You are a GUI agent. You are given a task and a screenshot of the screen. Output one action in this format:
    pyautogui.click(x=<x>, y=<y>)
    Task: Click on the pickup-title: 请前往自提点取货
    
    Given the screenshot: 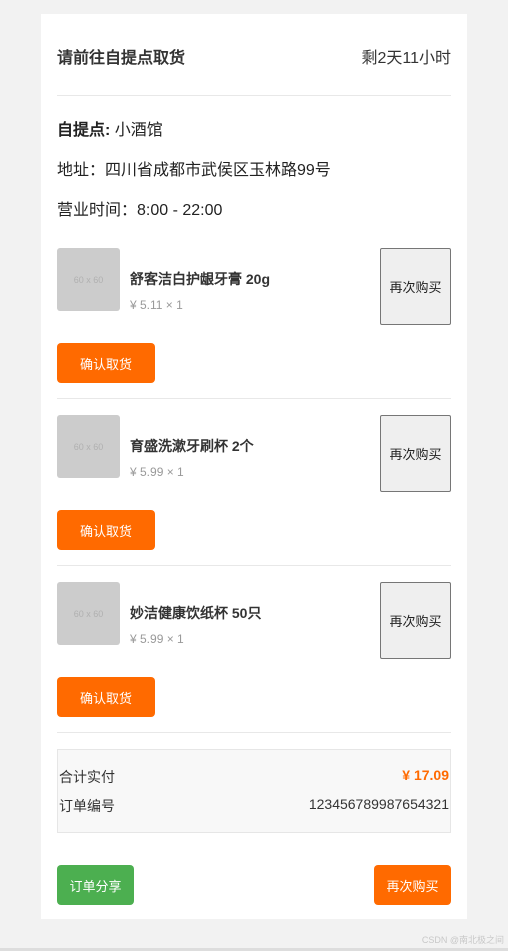 What is the action you would take?
    pyautogui.click(x=121, y=58)
    